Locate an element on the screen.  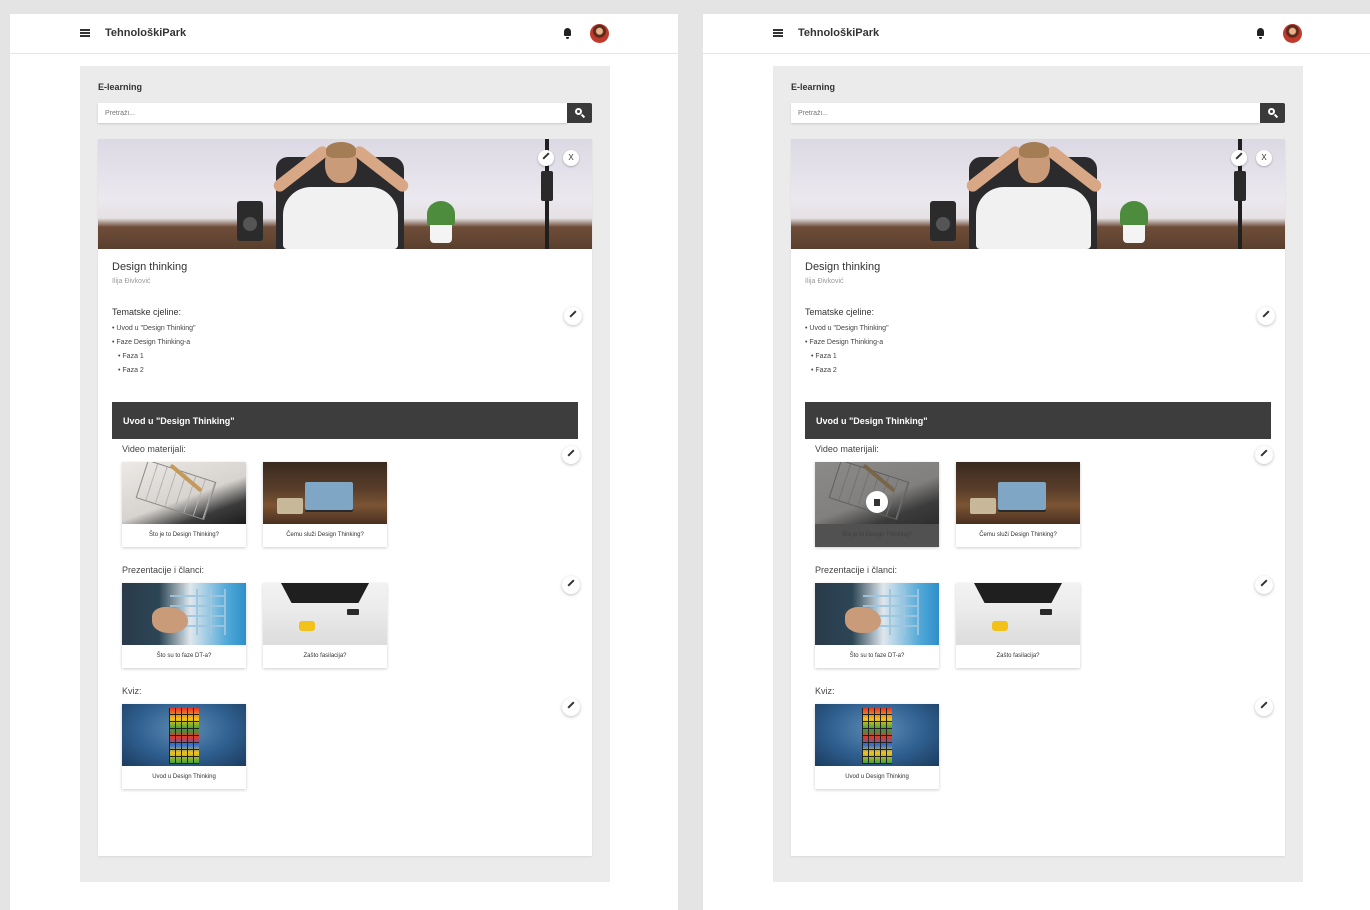
play-overlay is located at coordinates (877, 504).